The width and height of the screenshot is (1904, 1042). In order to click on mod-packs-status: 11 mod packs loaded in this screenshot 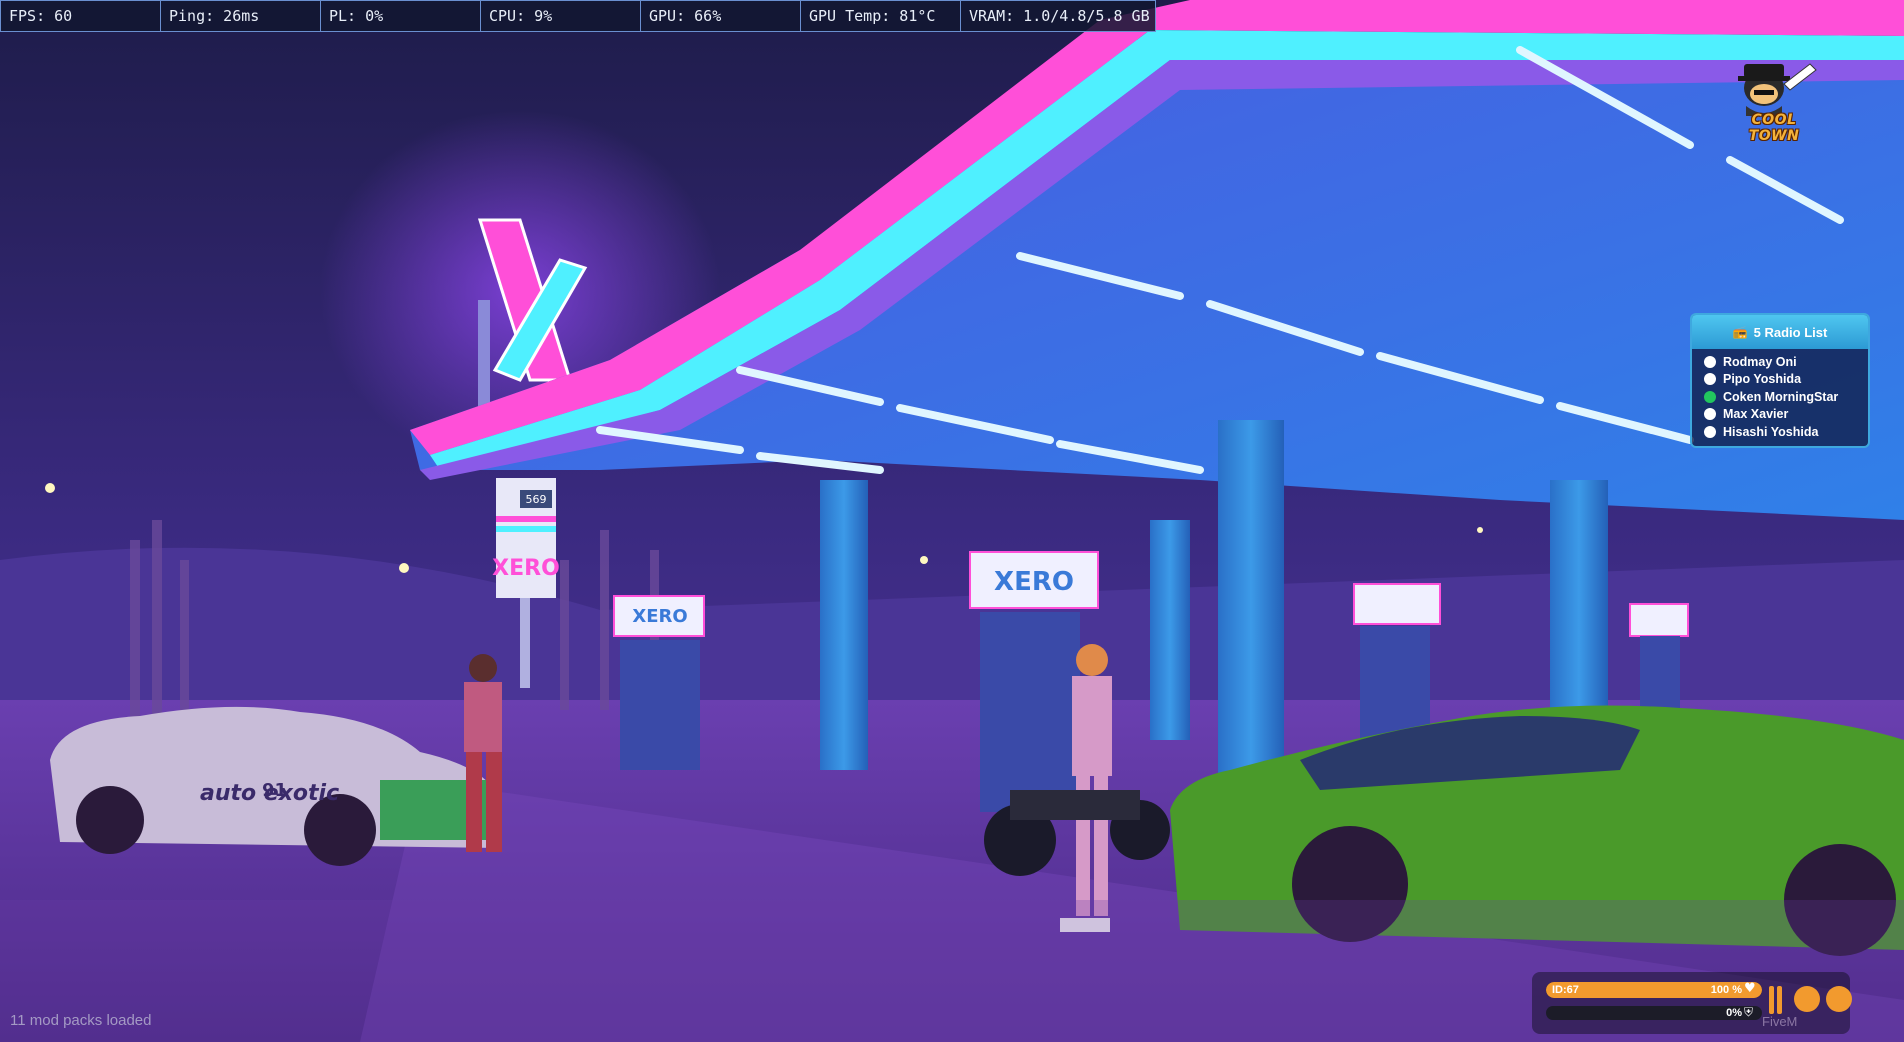, I will do `click(81, 1020)`.